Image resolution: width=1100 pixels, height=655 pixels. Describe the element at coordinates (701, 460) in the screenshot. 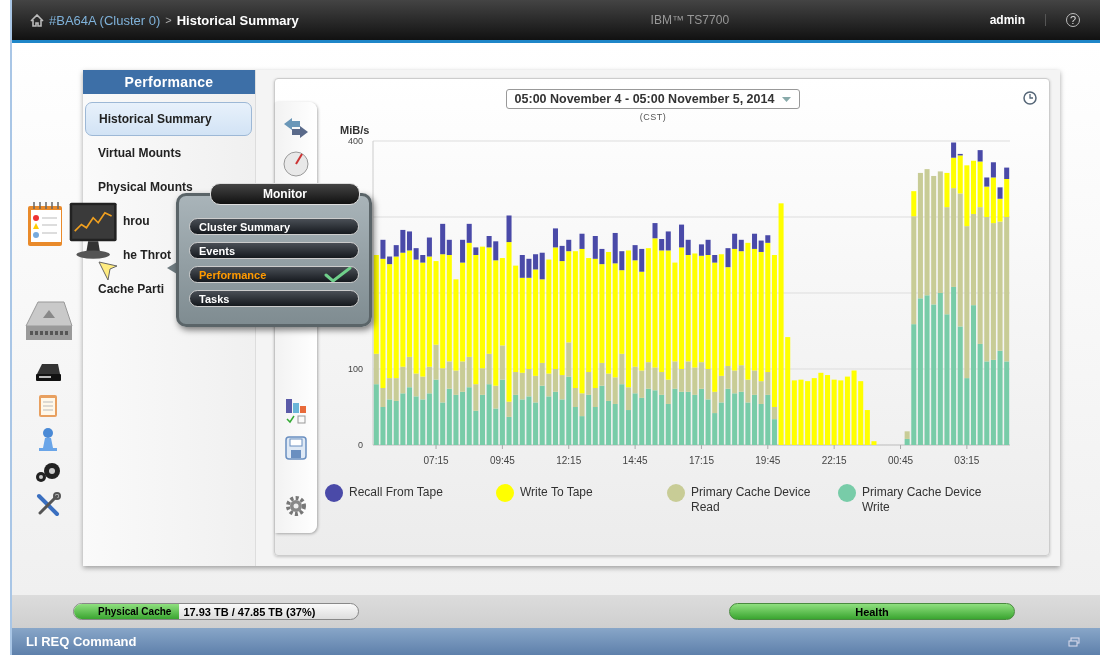

I see `axis-label: 17:15` at that location.